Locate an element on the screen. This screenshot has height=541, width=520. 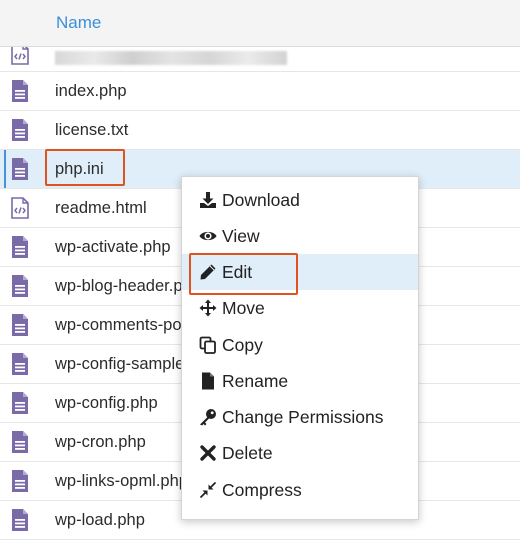
file-icon is located at coordinates (208, 381).